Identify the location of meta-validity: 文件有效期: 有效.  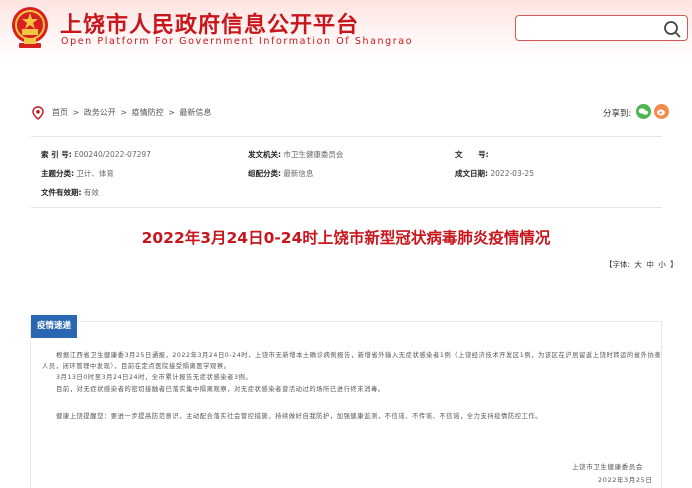
(70, 192).